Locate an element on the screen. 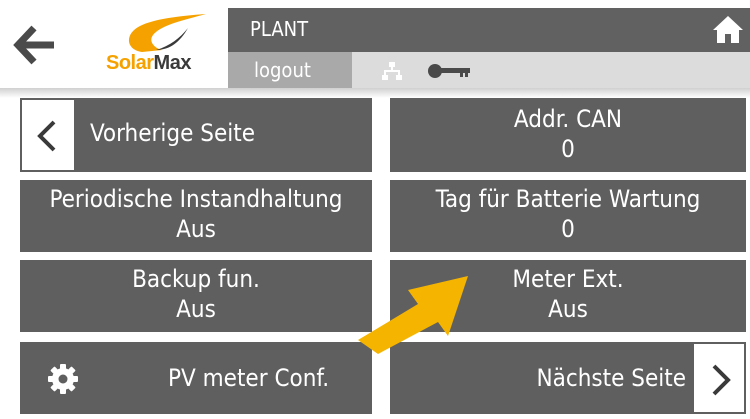 The image size is (750, 419). chevron-right-box is located at coordinates (719, 378).